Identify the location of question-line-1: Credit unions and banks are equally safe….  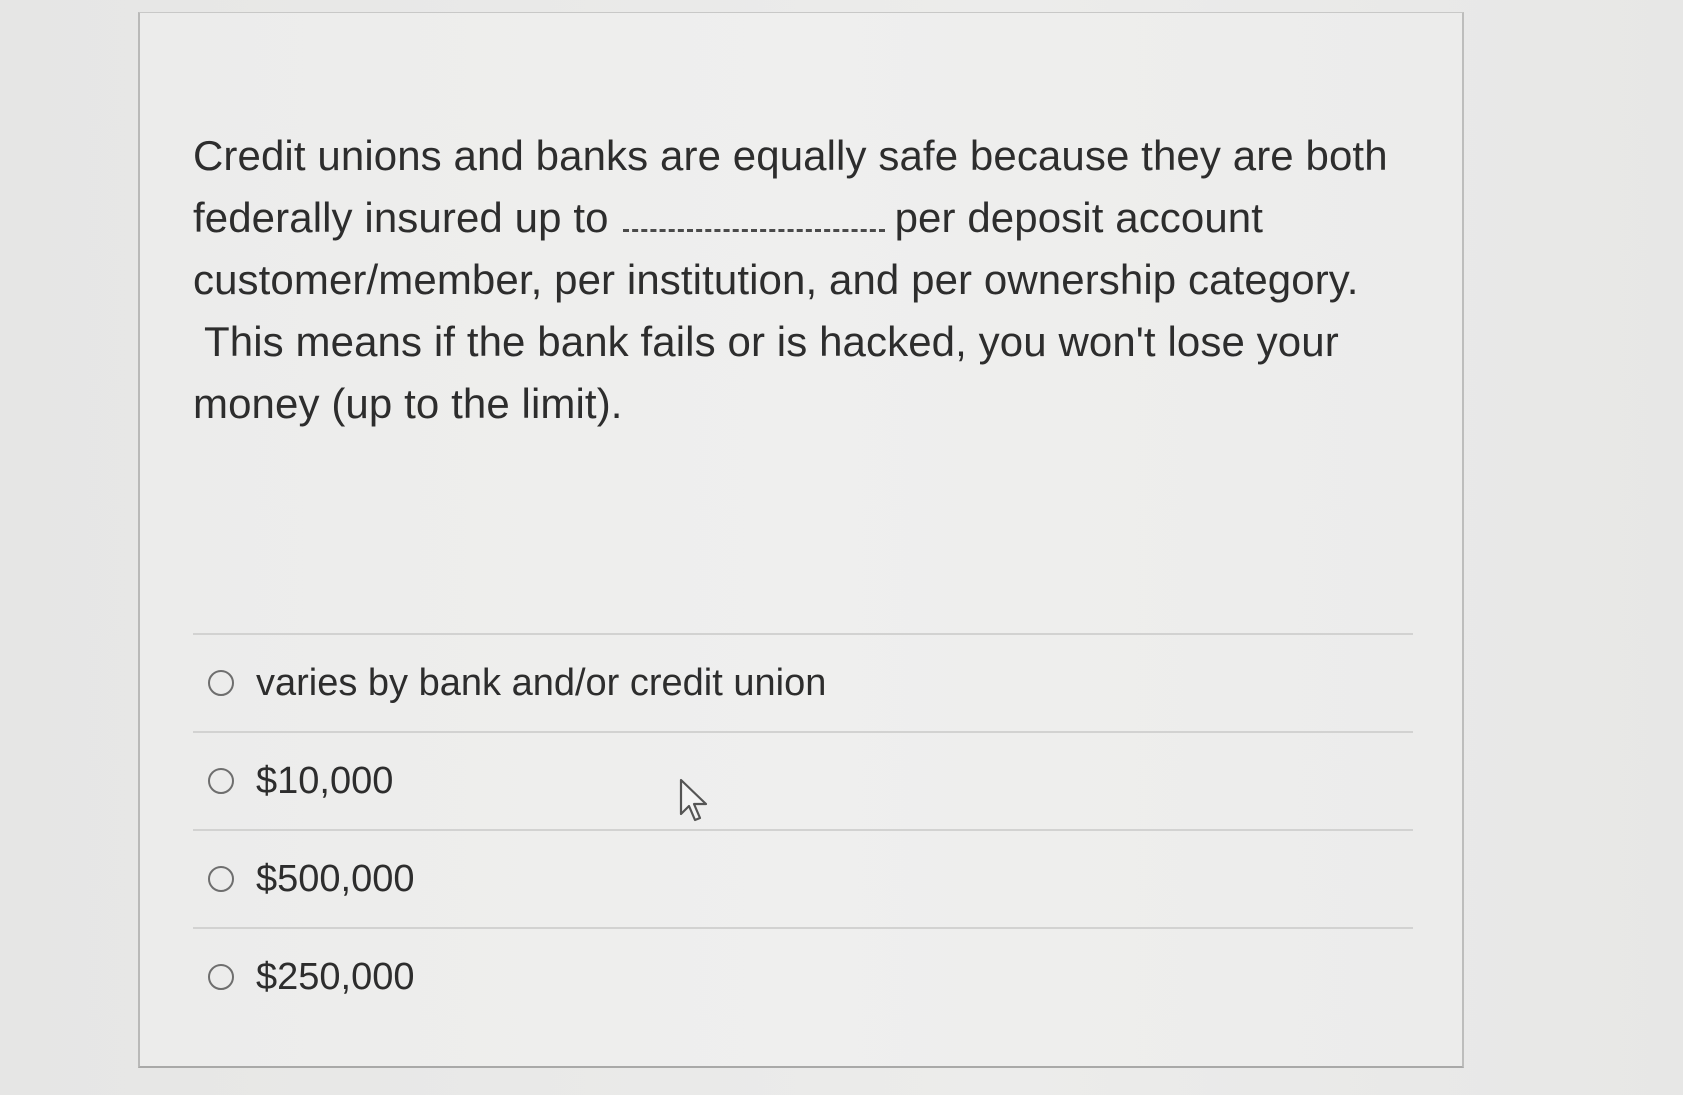
(790, 155).